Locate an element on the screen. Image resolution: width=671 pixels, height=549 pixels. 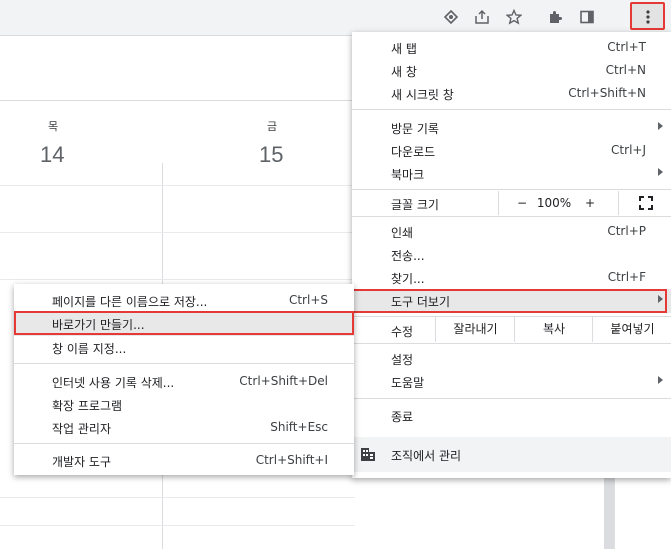
menu-item-label: 개발자 도구 is located at coordinates (82, 462).